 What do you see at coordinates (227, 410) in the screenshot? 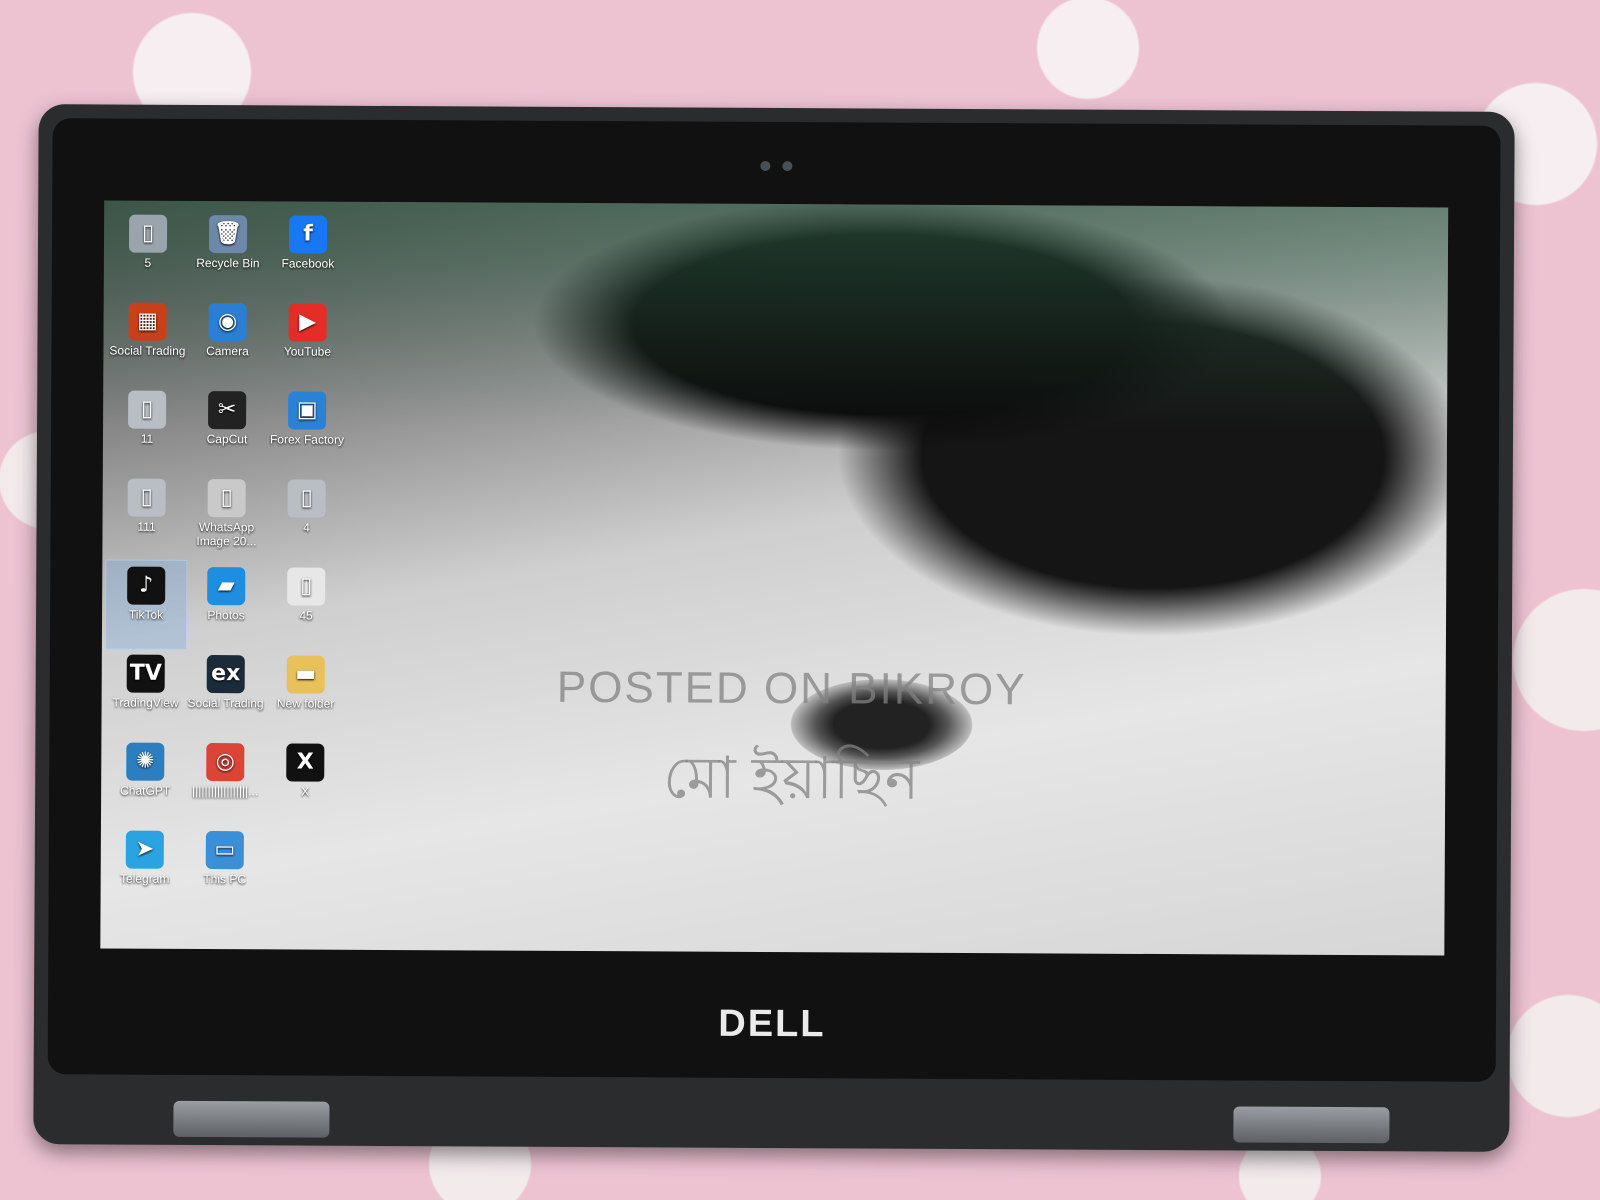
I see `capcut-icon: ✂` at bounding box center [227, 410].